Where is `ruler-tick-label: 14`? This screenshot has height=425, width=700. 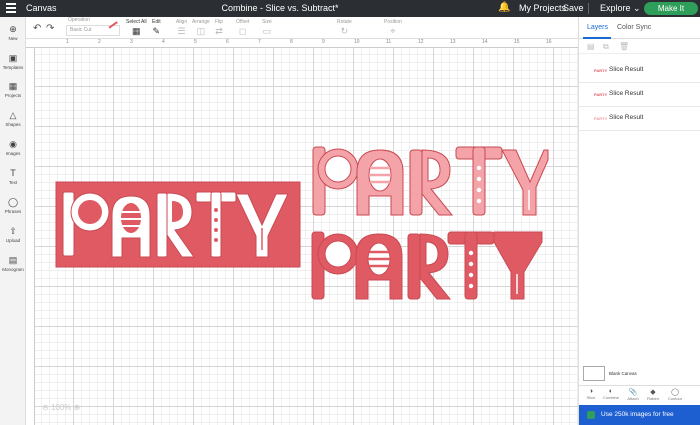 ruler-tick-label: 14 is located at coordinates (485, 42).